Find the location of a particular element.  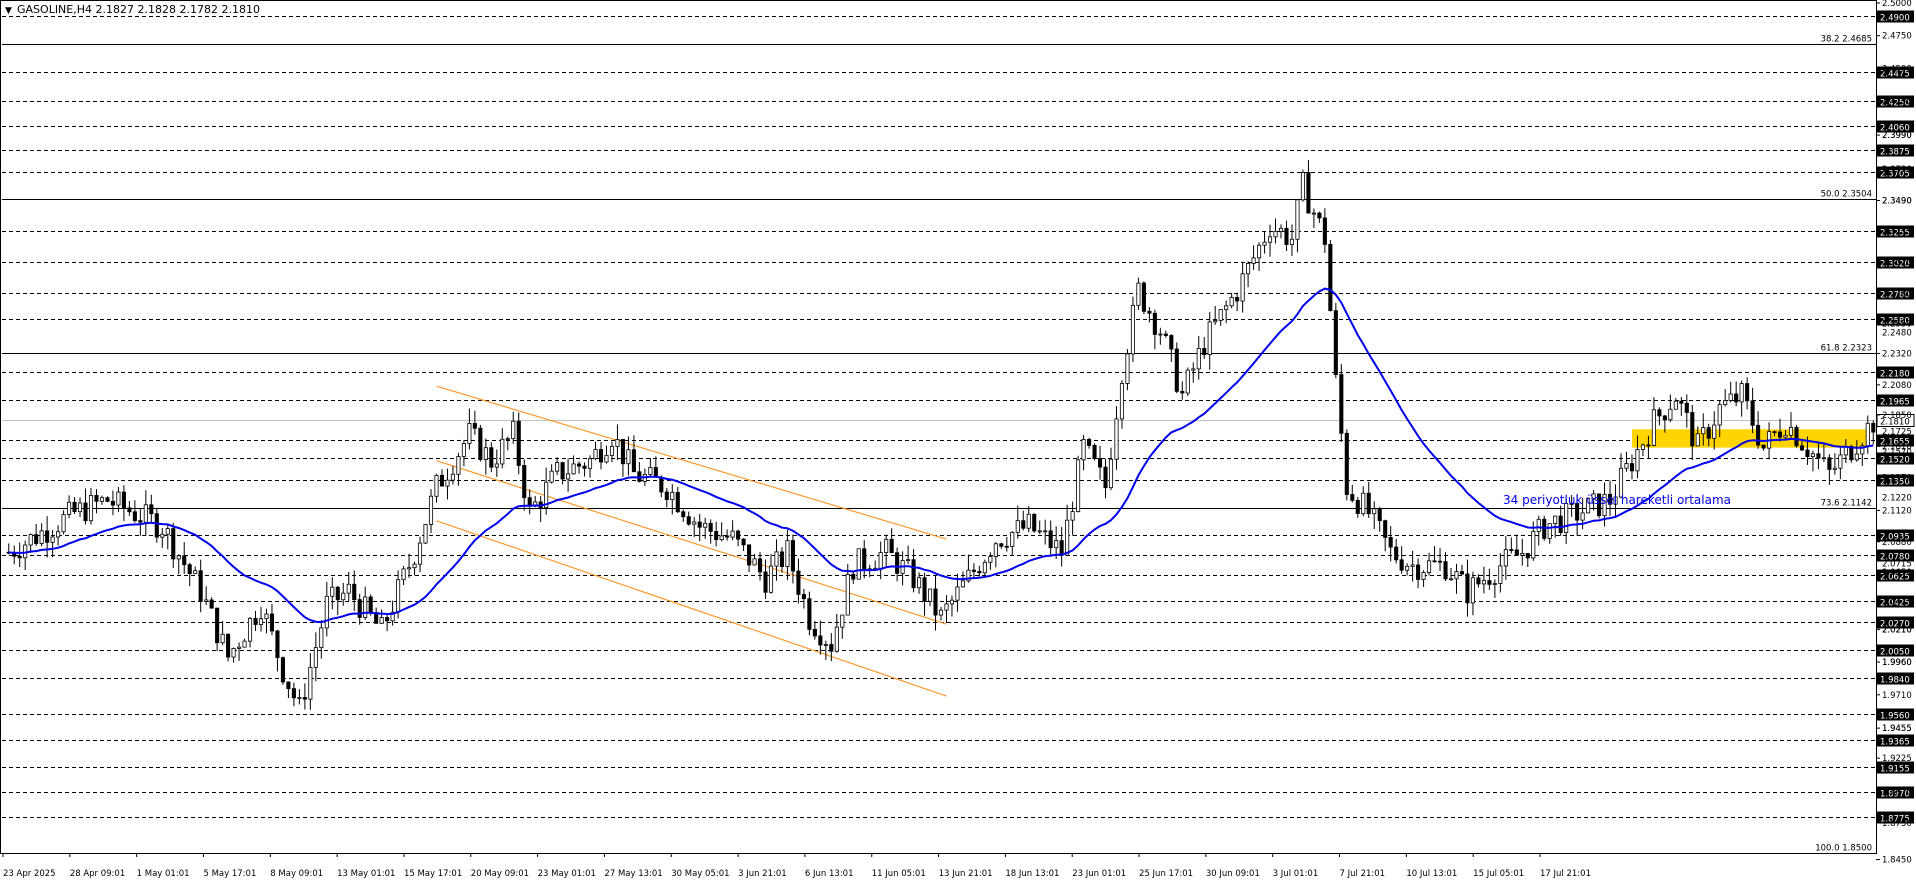

y-tick-label: 2.0880 is located at coordinates (1897, 543).